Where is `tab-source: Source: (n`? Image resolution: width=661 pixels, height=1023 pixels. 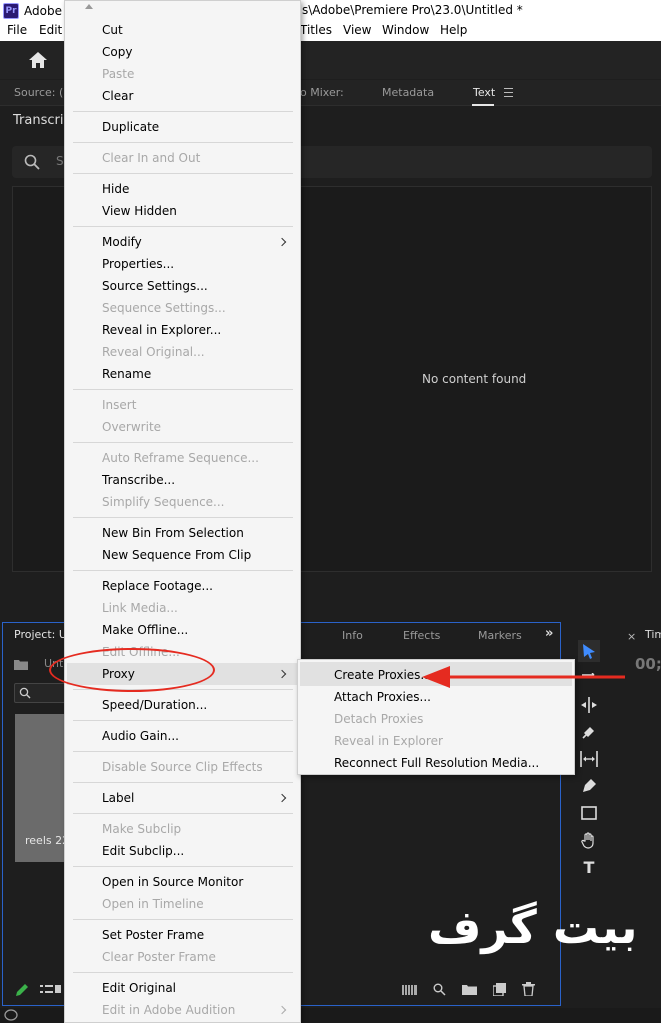 tab-source: Source: (n is located at coordinates (42, 92).